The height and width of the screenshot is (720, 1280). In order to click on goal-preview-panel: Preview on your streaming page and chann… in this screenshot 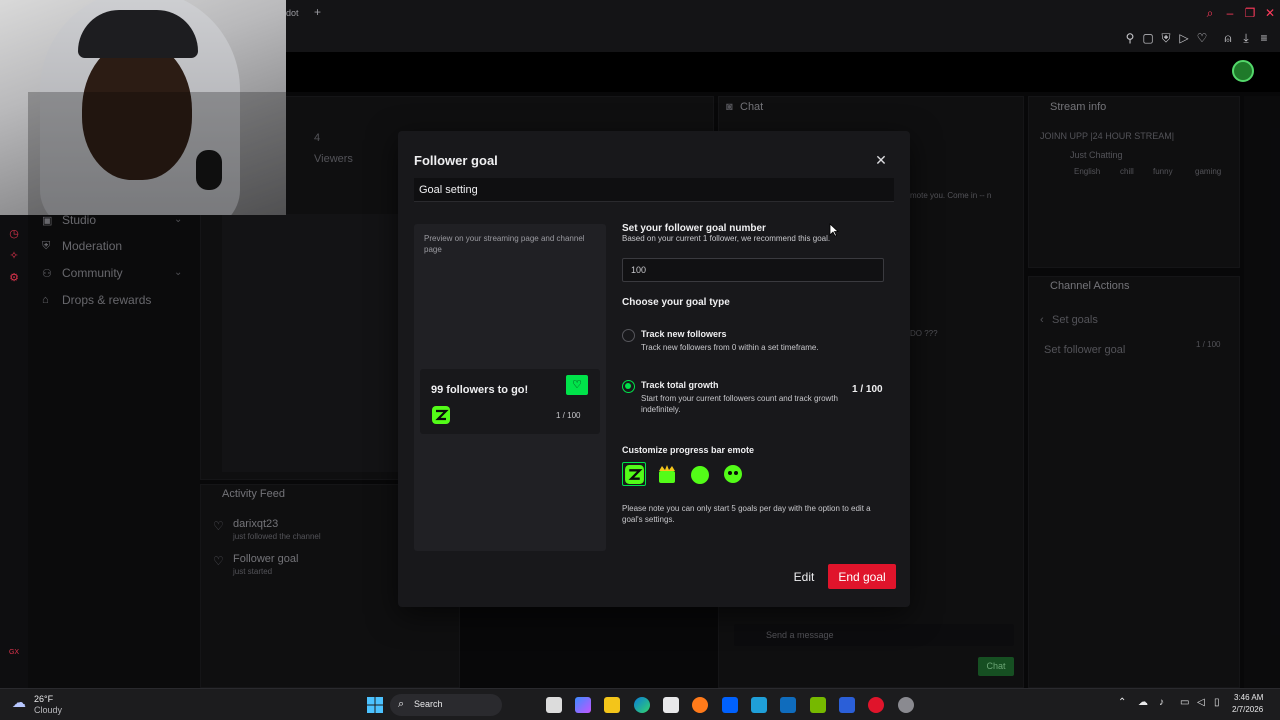, I will do `click(510, 387)`.